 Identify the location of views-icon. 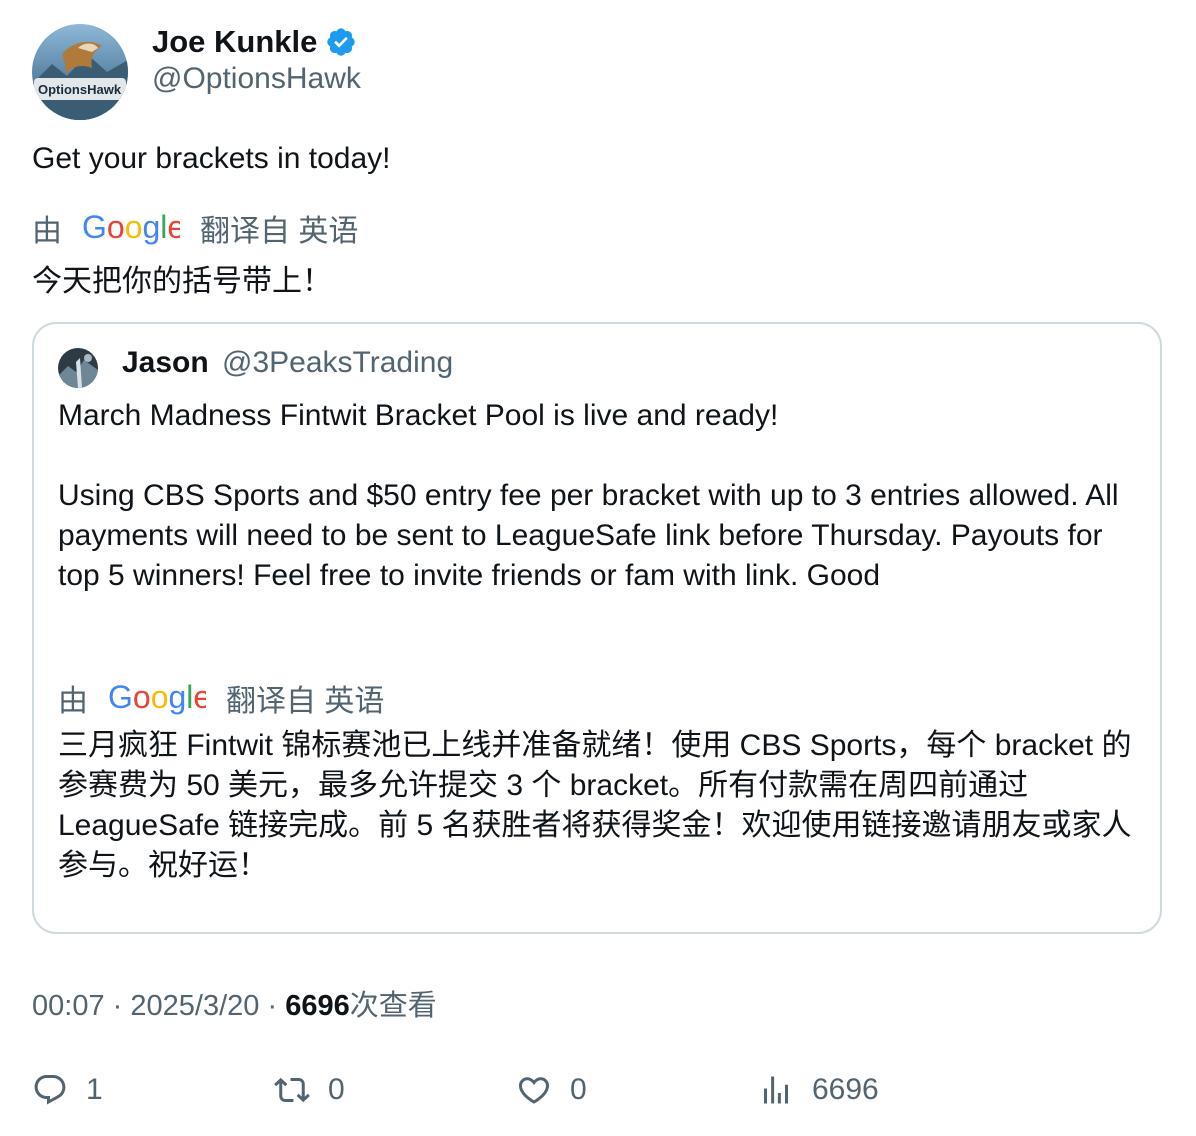
(776, 1090).